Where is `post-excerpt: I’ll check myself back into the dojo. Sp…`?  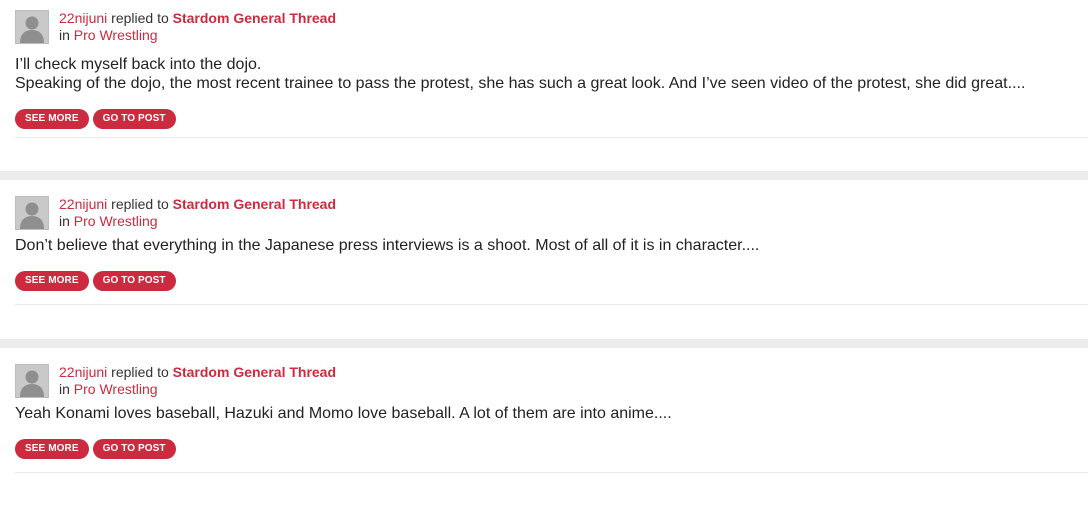
post-excerpt: I’ll check myself back into the dojo. Sp… is located at coordinates (551, 74).